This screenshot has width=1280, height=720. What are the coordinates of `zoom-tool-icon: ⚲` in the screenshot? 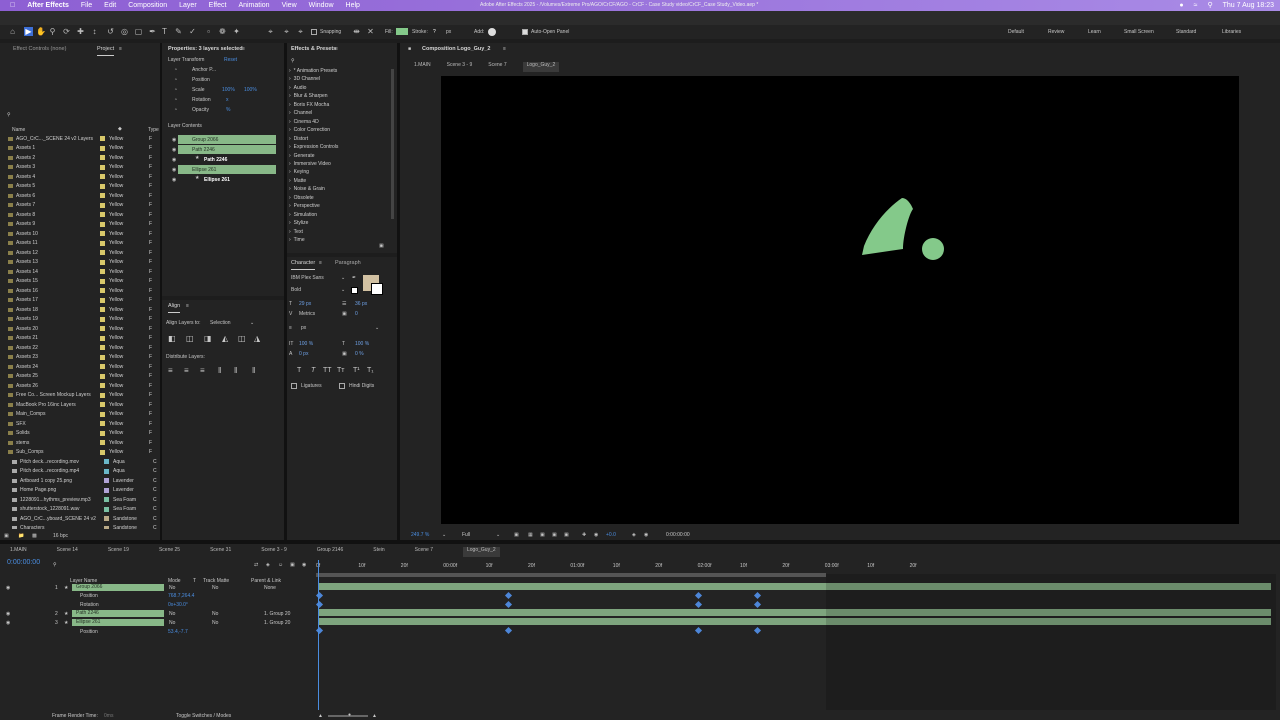 It's located at (52, 31).